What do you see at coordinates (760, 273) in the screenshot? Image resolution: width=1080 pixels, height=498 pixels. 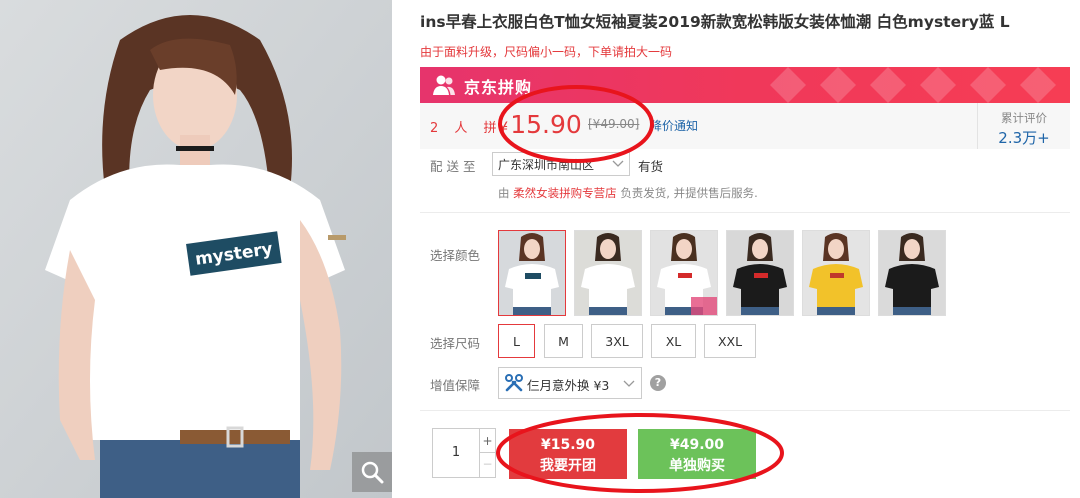 I see `color-option-black-red` at bounding box center [760, 273].